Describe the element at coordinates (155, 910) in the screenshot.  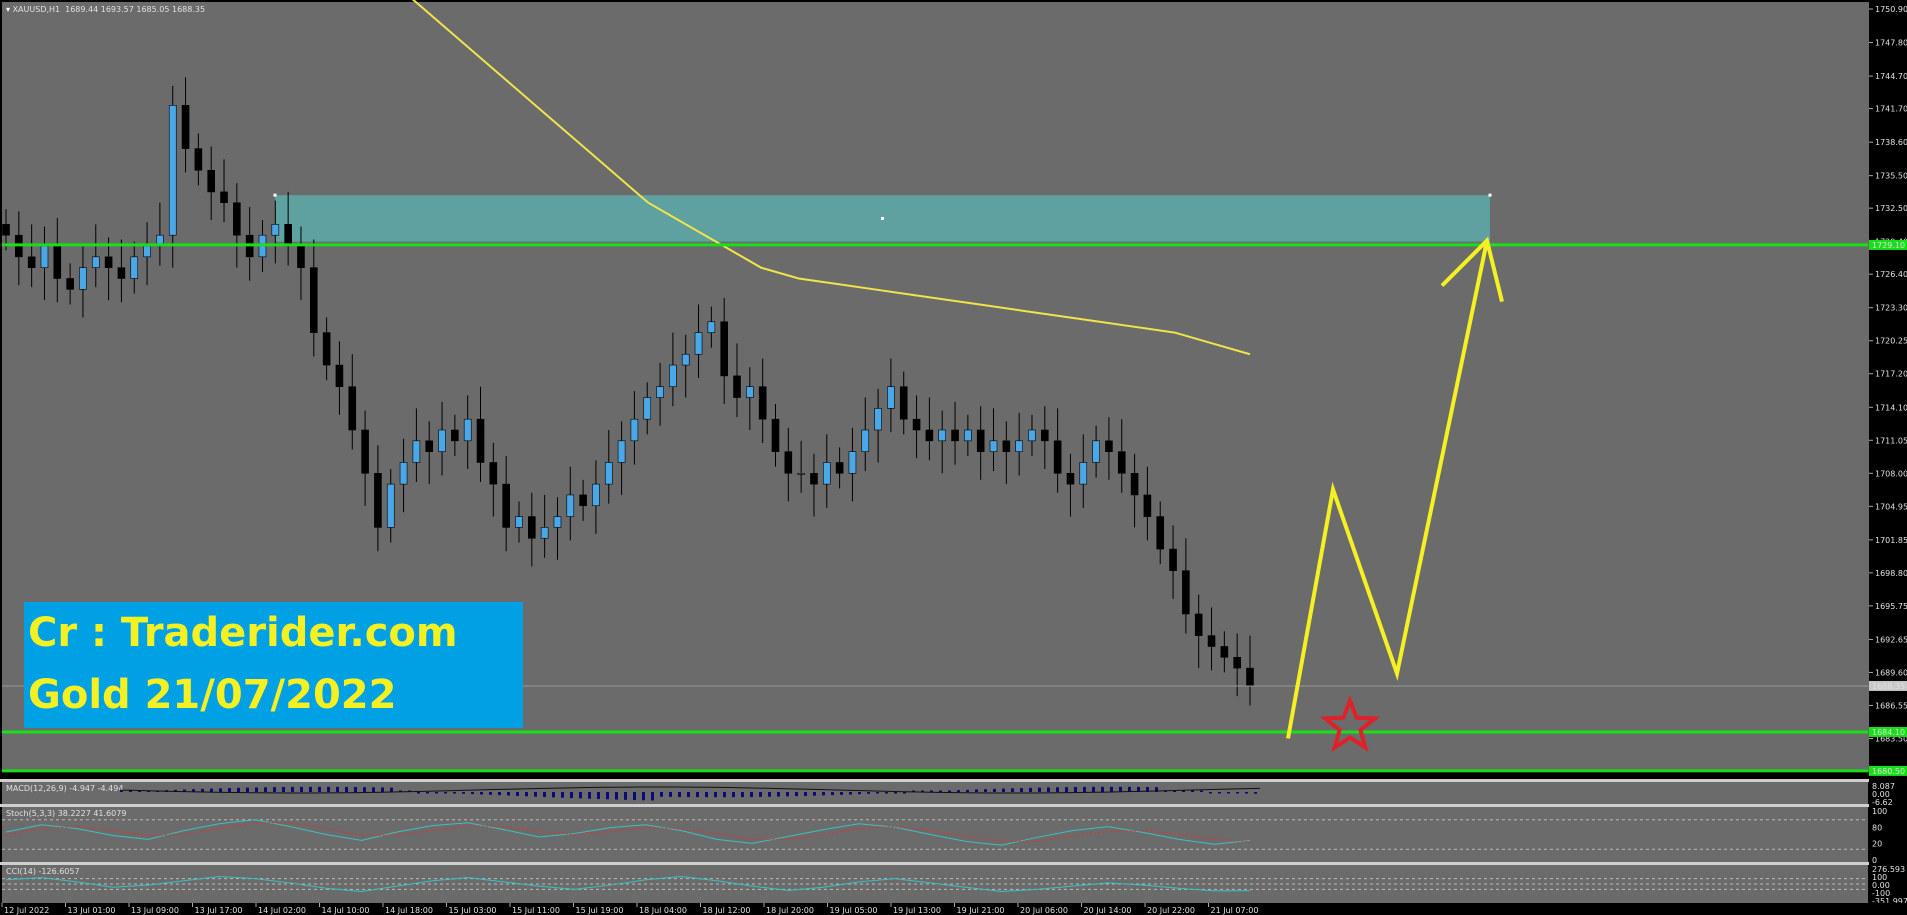
I see `time-tick-label: 13 Jul 09:00` at that location.